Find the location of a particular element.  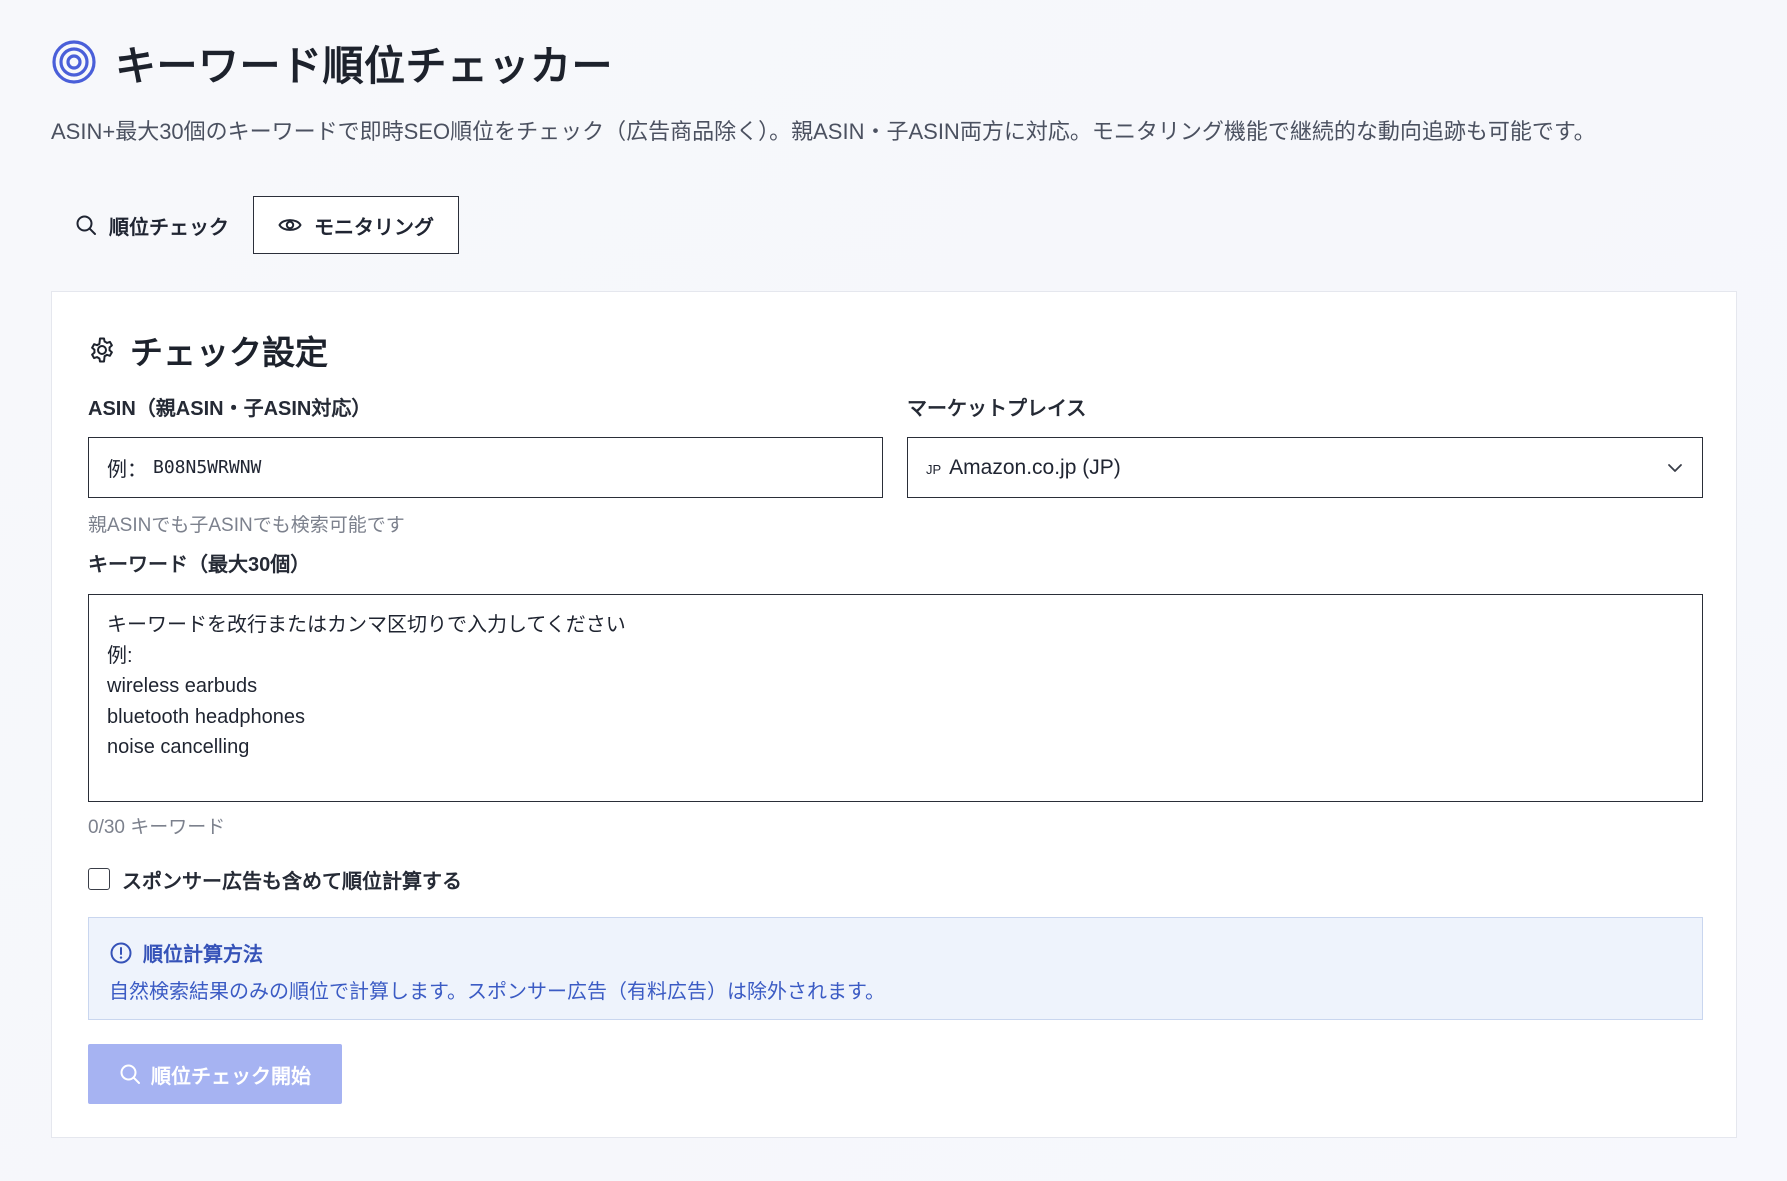

tab-rank-check: 順位チェック is located at coordinates (152, 225).